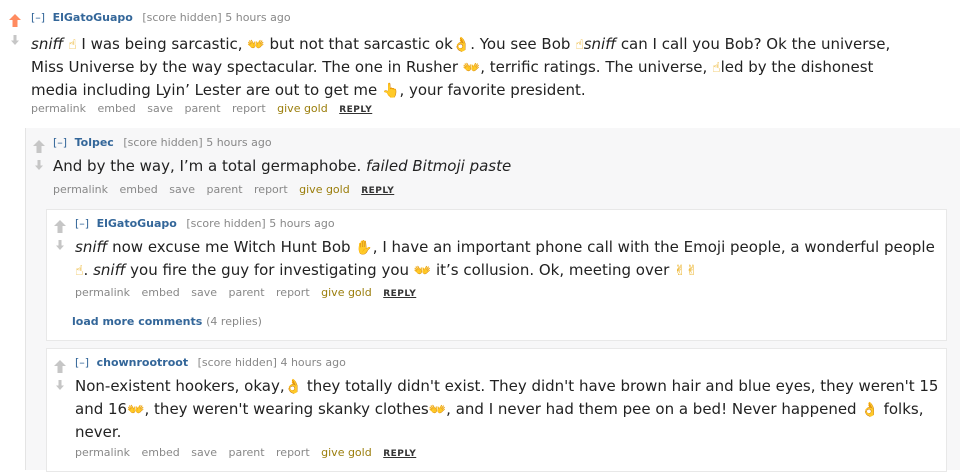 This screenshot has width=960, height=472. What do you see at coordinates (358, 44) in the screenshot?
I see `text-span: but not that sarcastic ok` at bounding box center [358, 44].